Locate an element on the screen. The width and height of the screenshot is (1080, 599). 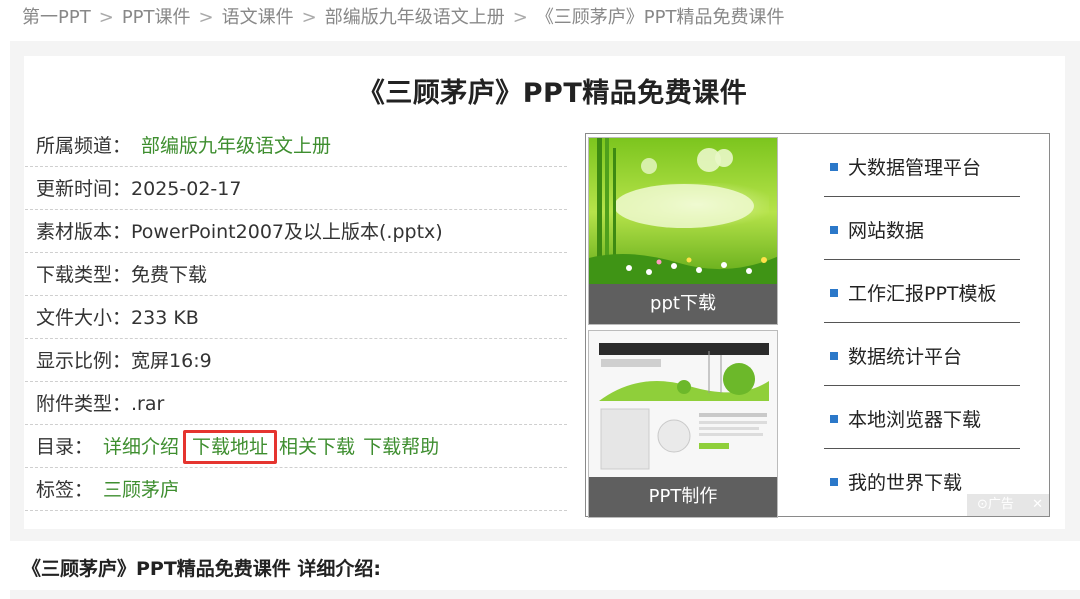
ad-link-stats-platform: 数据统计平台 is located at coordinates (922, 354).